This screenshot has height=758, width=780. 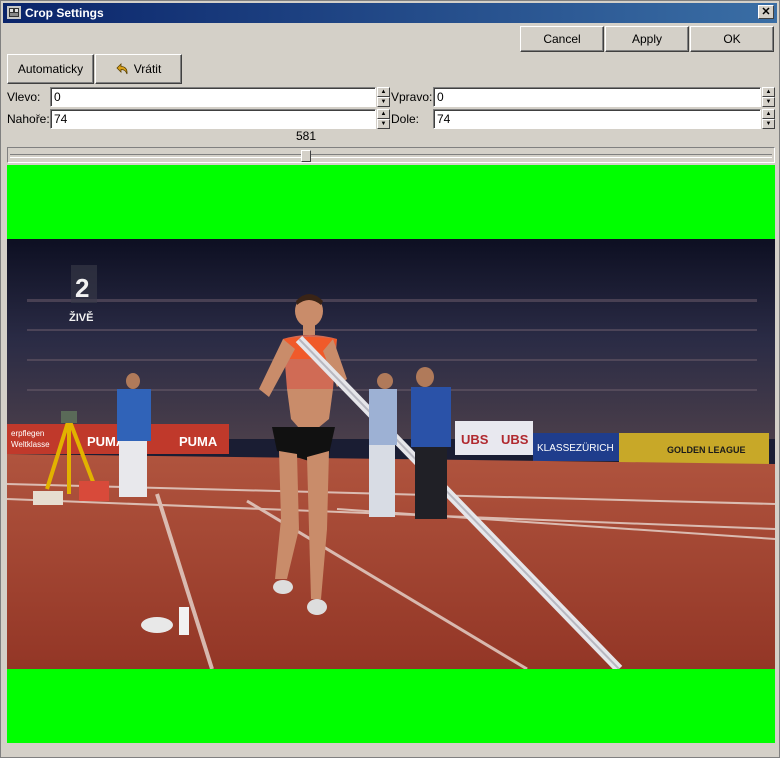 I want to click on bottom-label: Dole:, so click(x=405, y=119).